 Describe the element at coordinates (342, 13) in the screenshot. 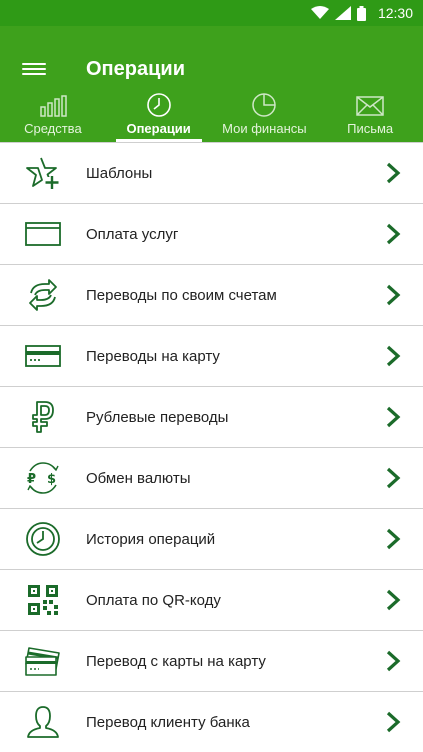

I see `signal-icon` at that location.